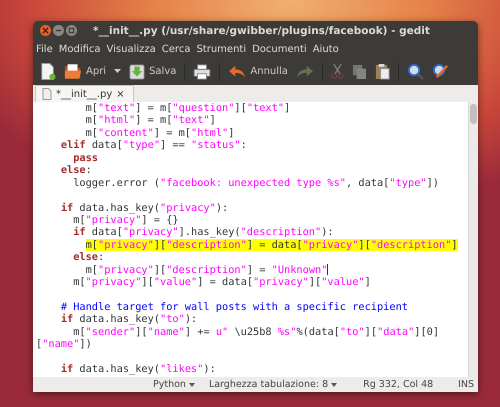 This screenshot has width=500, height=407. What do you see at coordinates (203, 232) in the screenshot?
I see `code-line: if data["privacy"].has_key("description"):` at bounding box center [203, 232].